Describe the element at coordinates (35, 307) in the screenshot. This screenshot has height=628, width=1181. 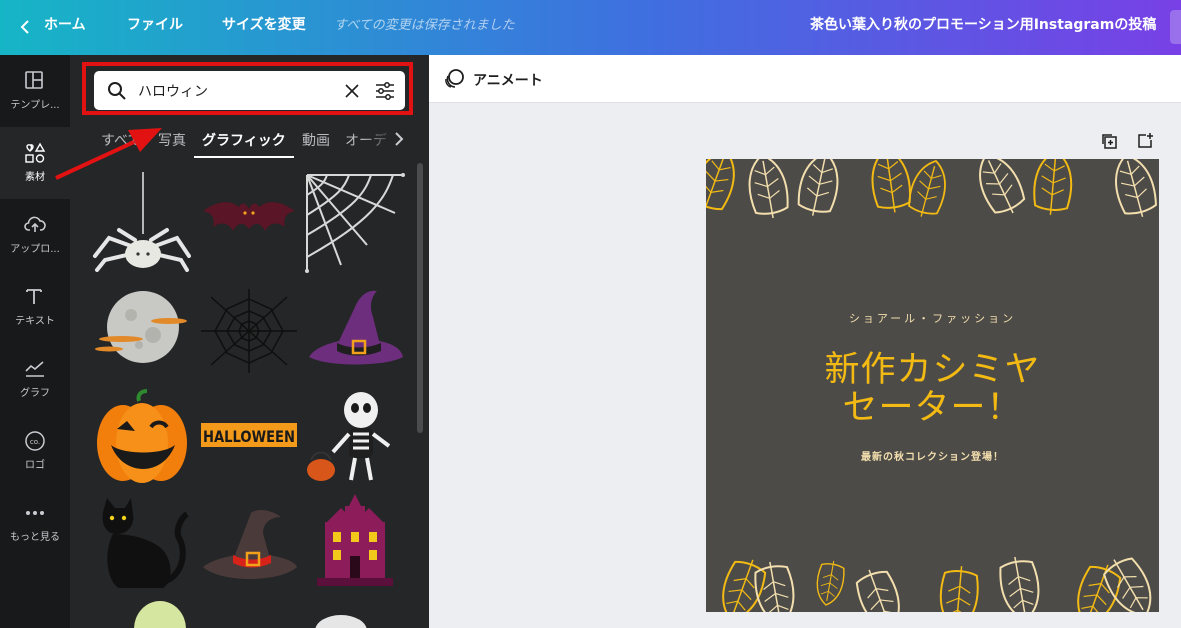
I see `sidebar-item-text: テキスト` at that location.